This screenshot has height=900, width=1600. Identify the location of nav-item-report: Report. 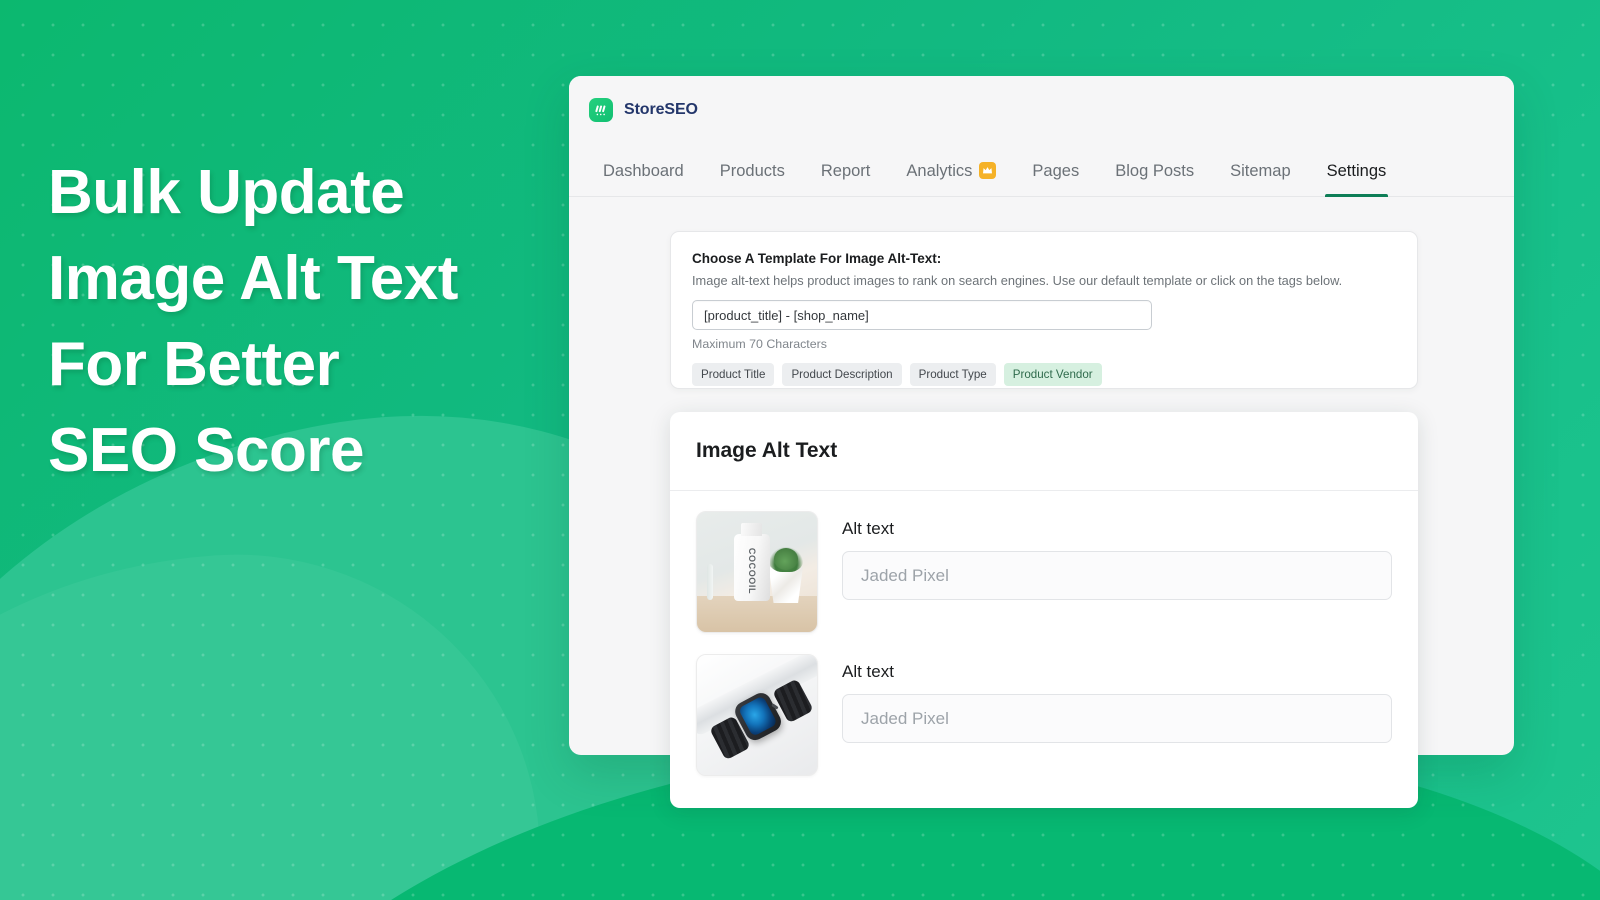
(846, 179).